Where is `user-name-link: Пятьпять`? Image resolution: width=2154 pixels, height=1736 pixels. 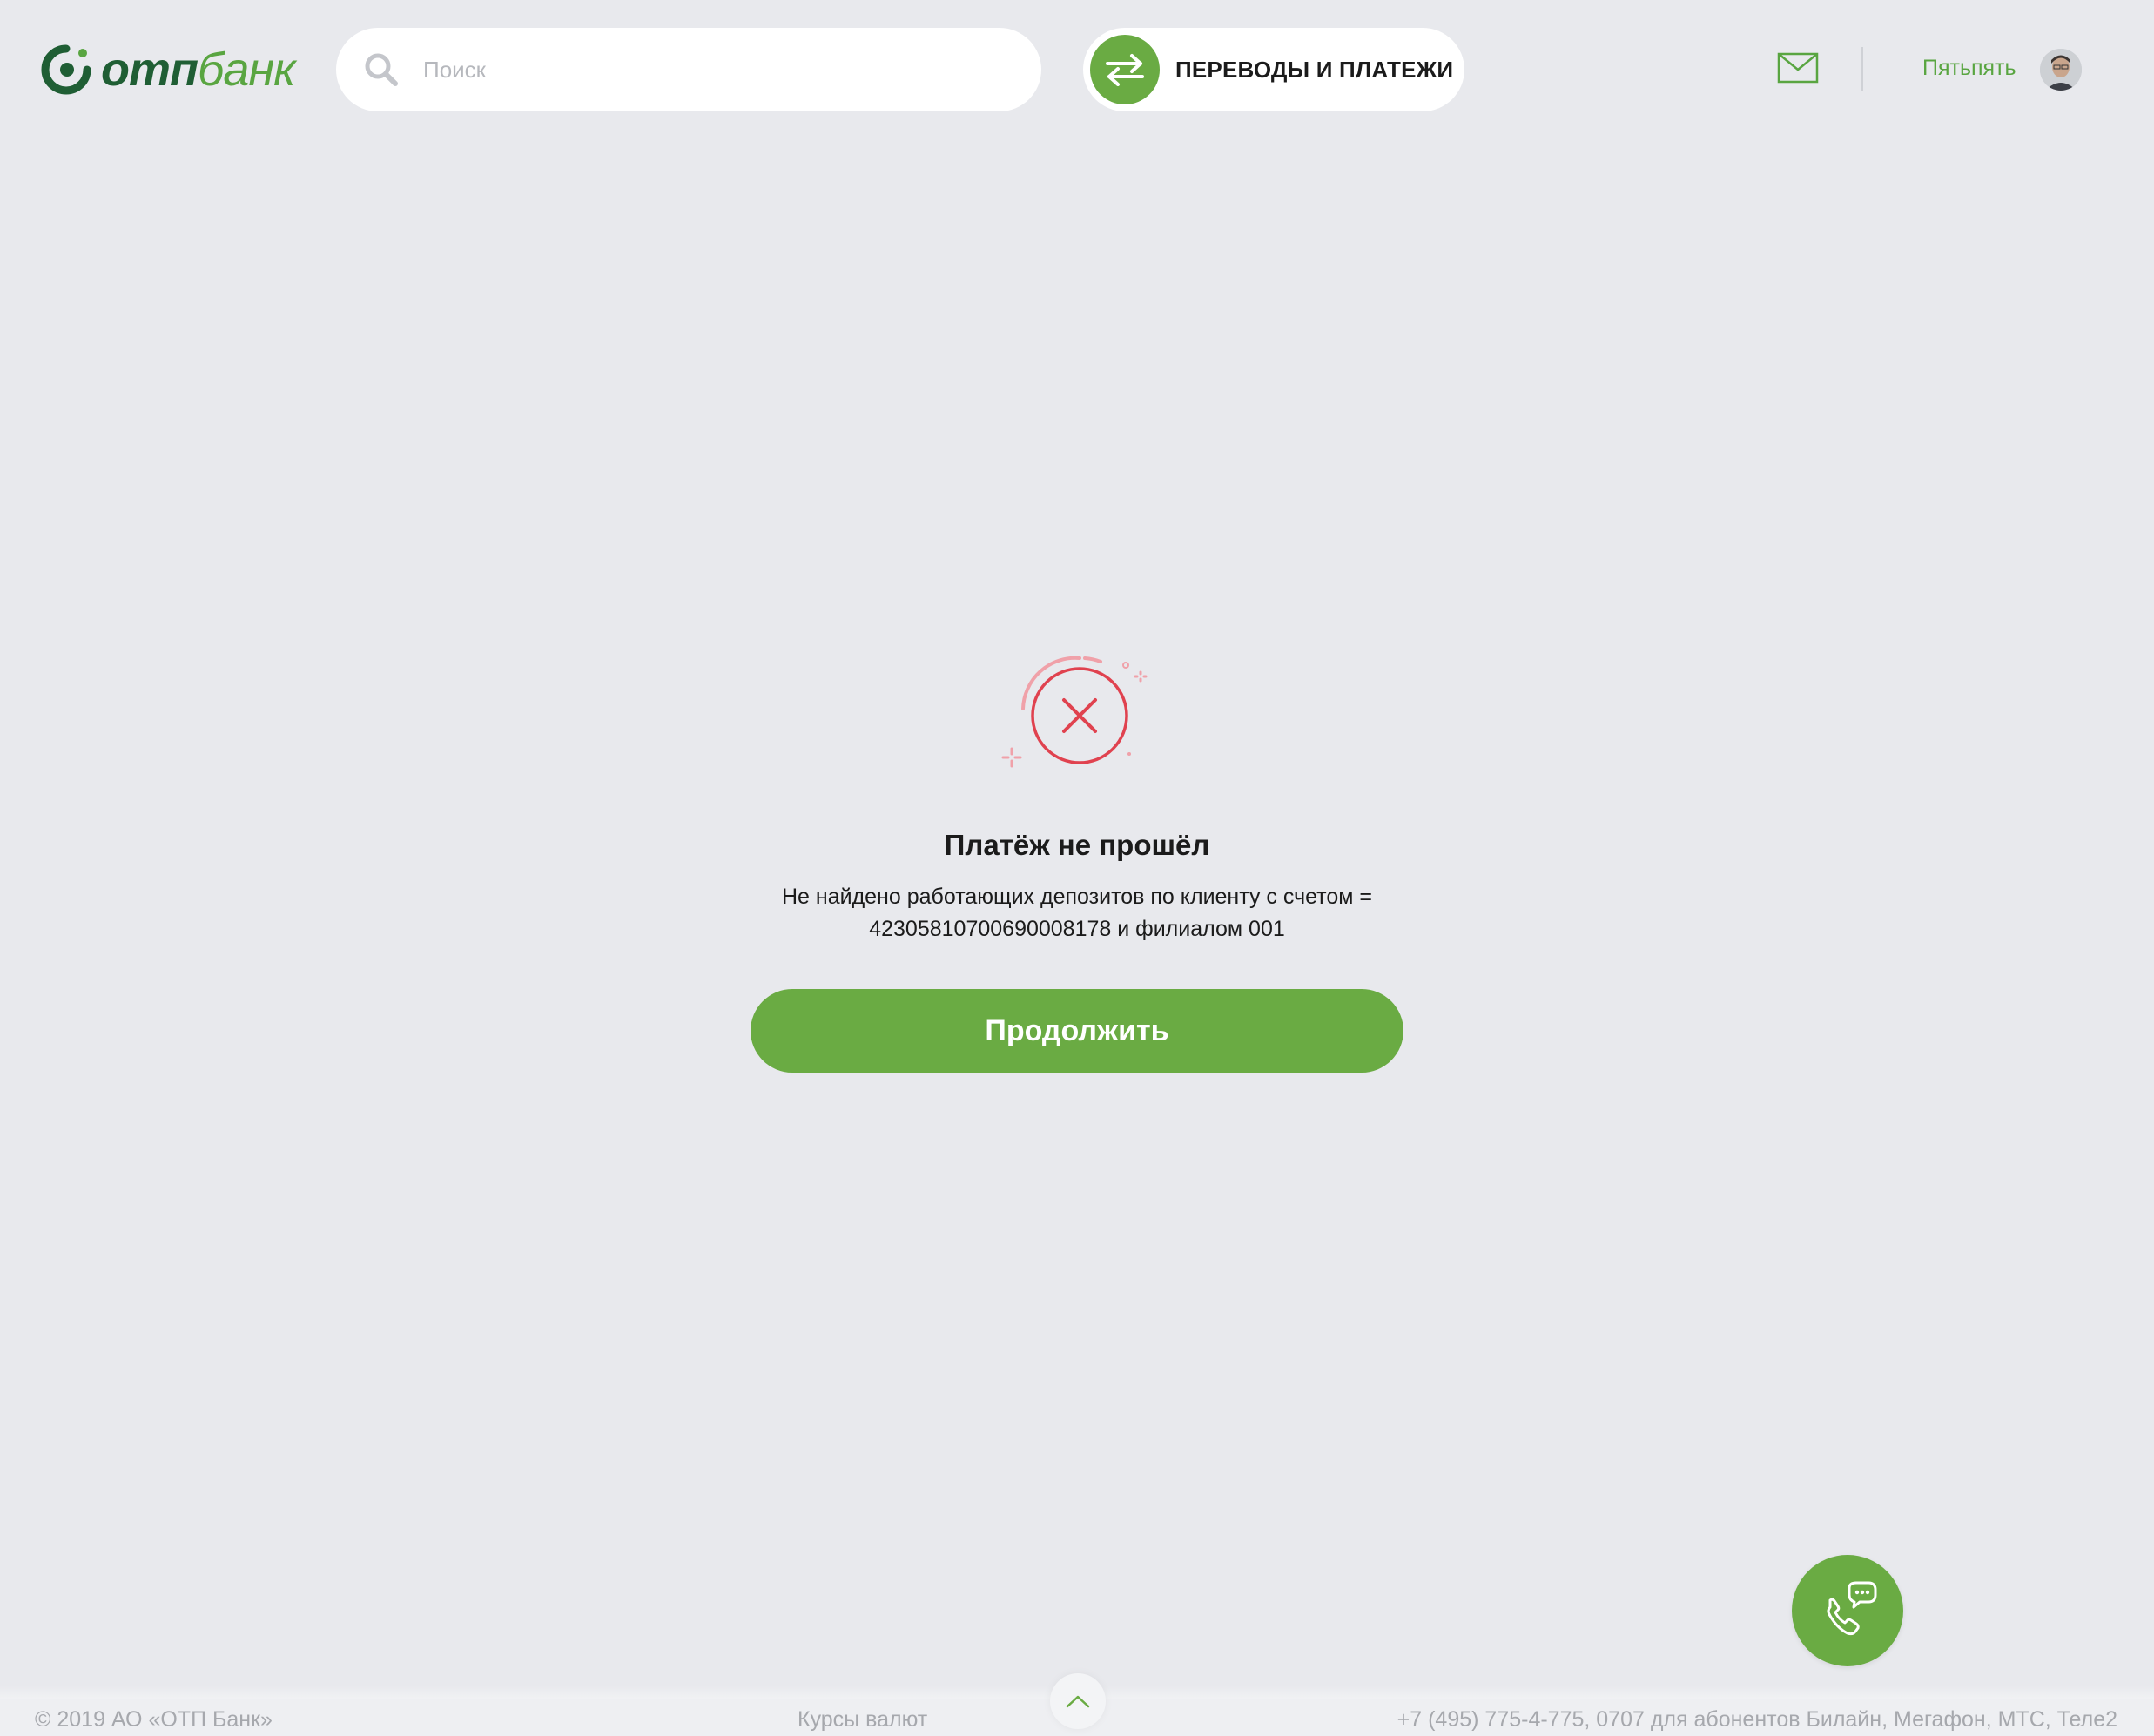
user-name-link: Пятьпять is located at coordinates (1969, 68).